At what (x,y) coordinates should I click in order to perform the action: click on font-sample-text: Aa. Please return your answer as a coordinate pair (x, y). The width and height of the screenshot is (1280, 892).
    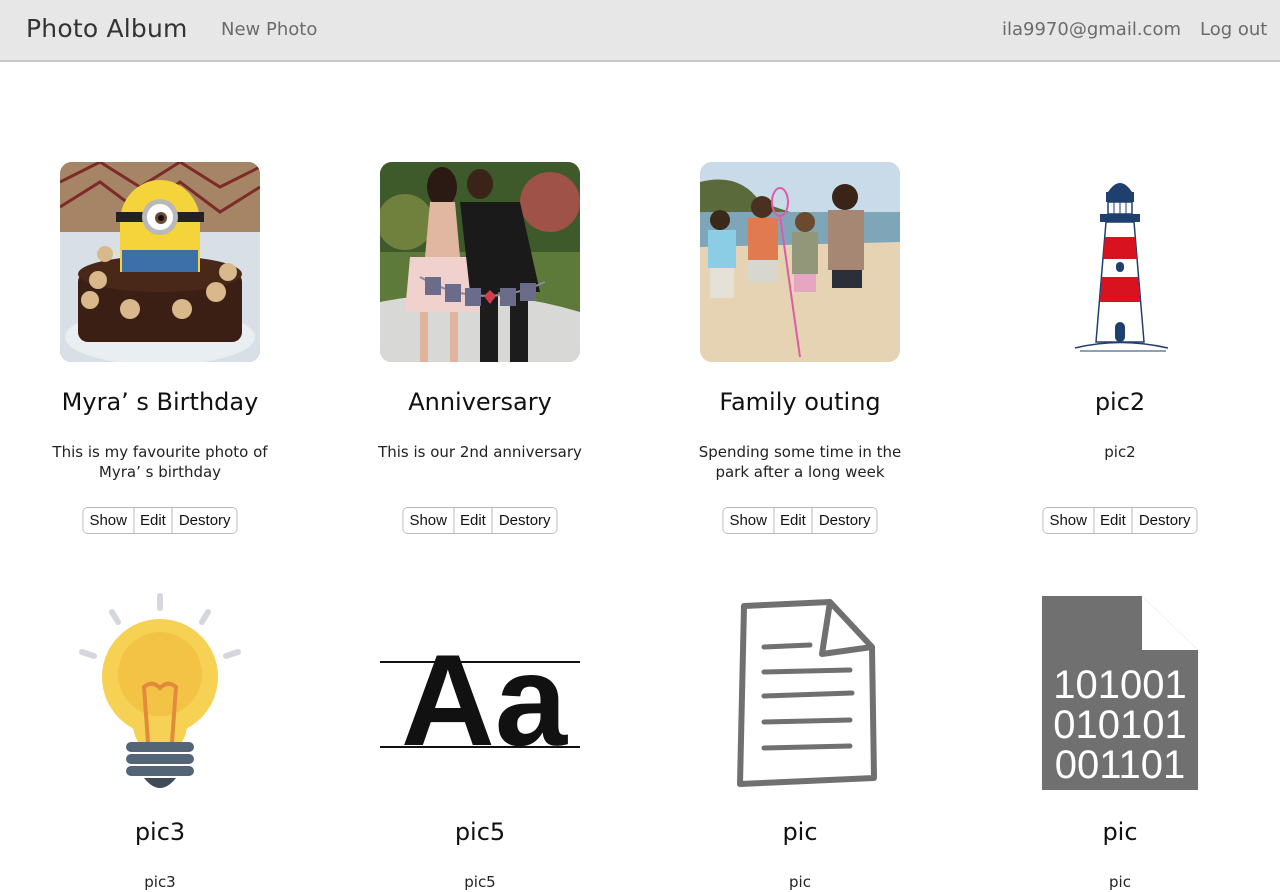
    Looking at the image, I should click on (485, 700).